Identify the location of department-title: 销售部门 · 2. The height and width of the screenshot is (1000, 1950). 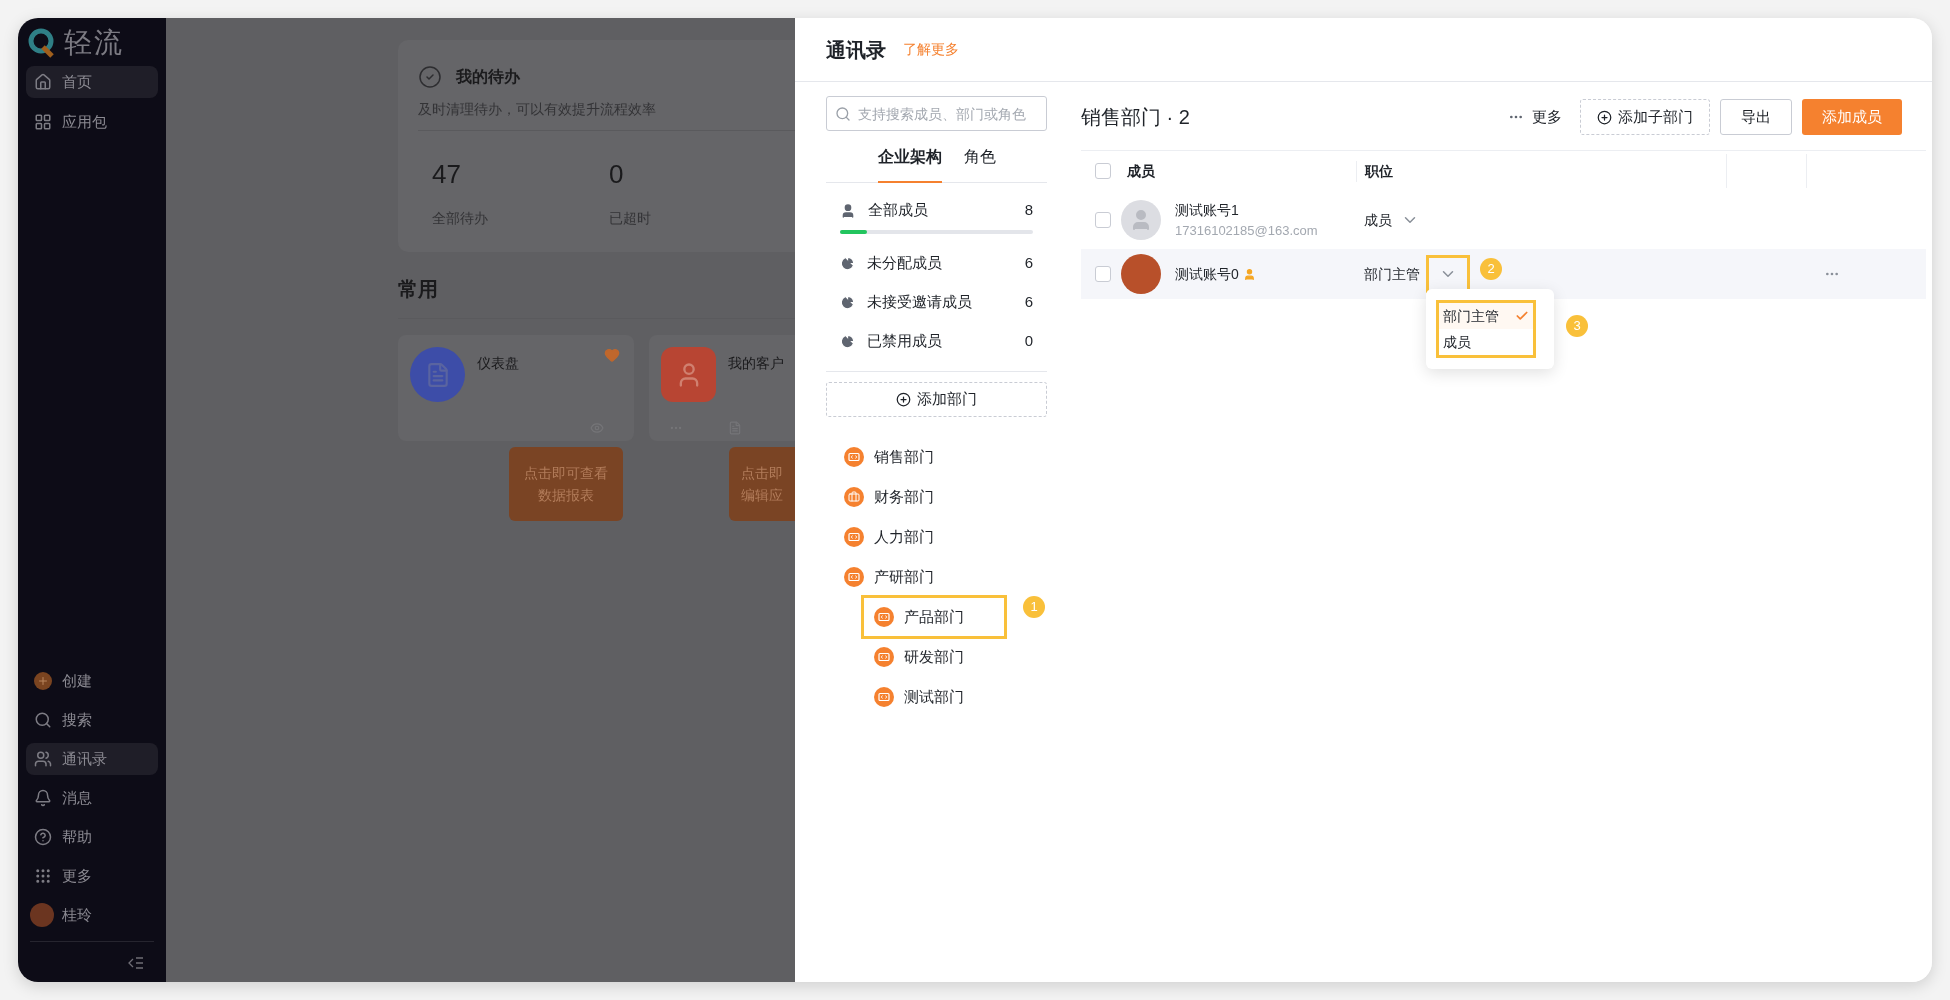
(1136, 117).